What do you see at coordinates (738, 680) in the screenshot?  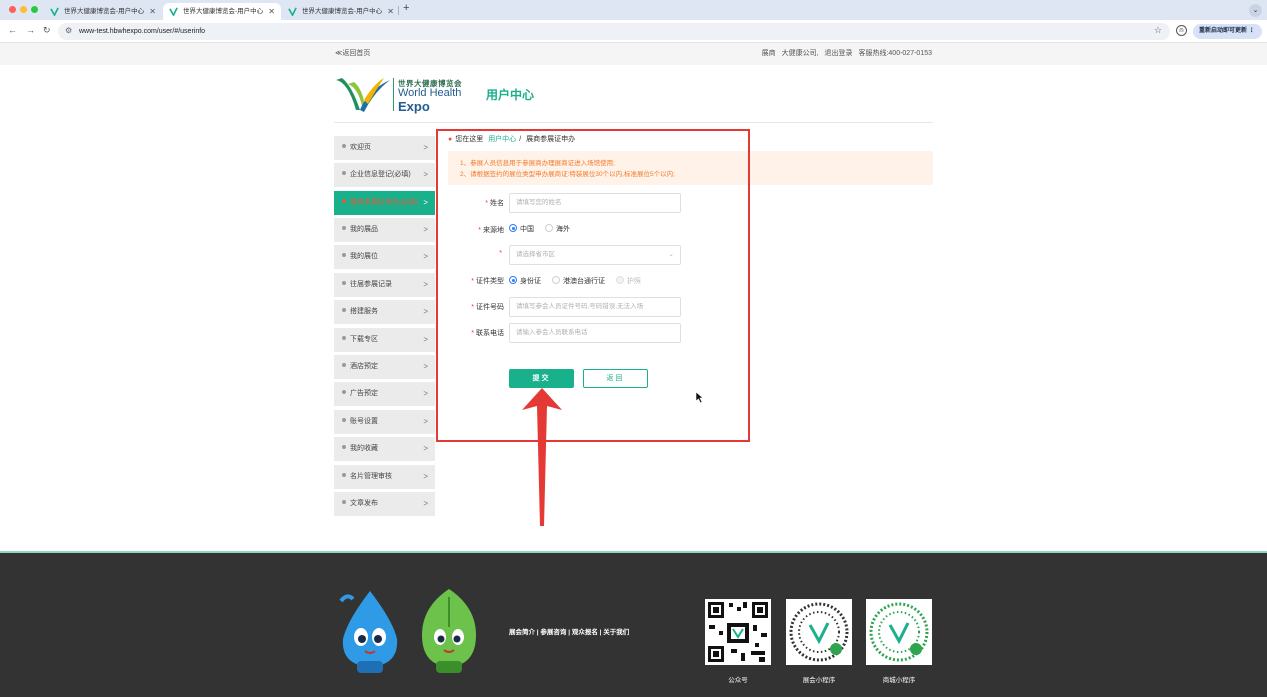 I see `qr-label-official: 公众号` at bounding box center [738, 680].